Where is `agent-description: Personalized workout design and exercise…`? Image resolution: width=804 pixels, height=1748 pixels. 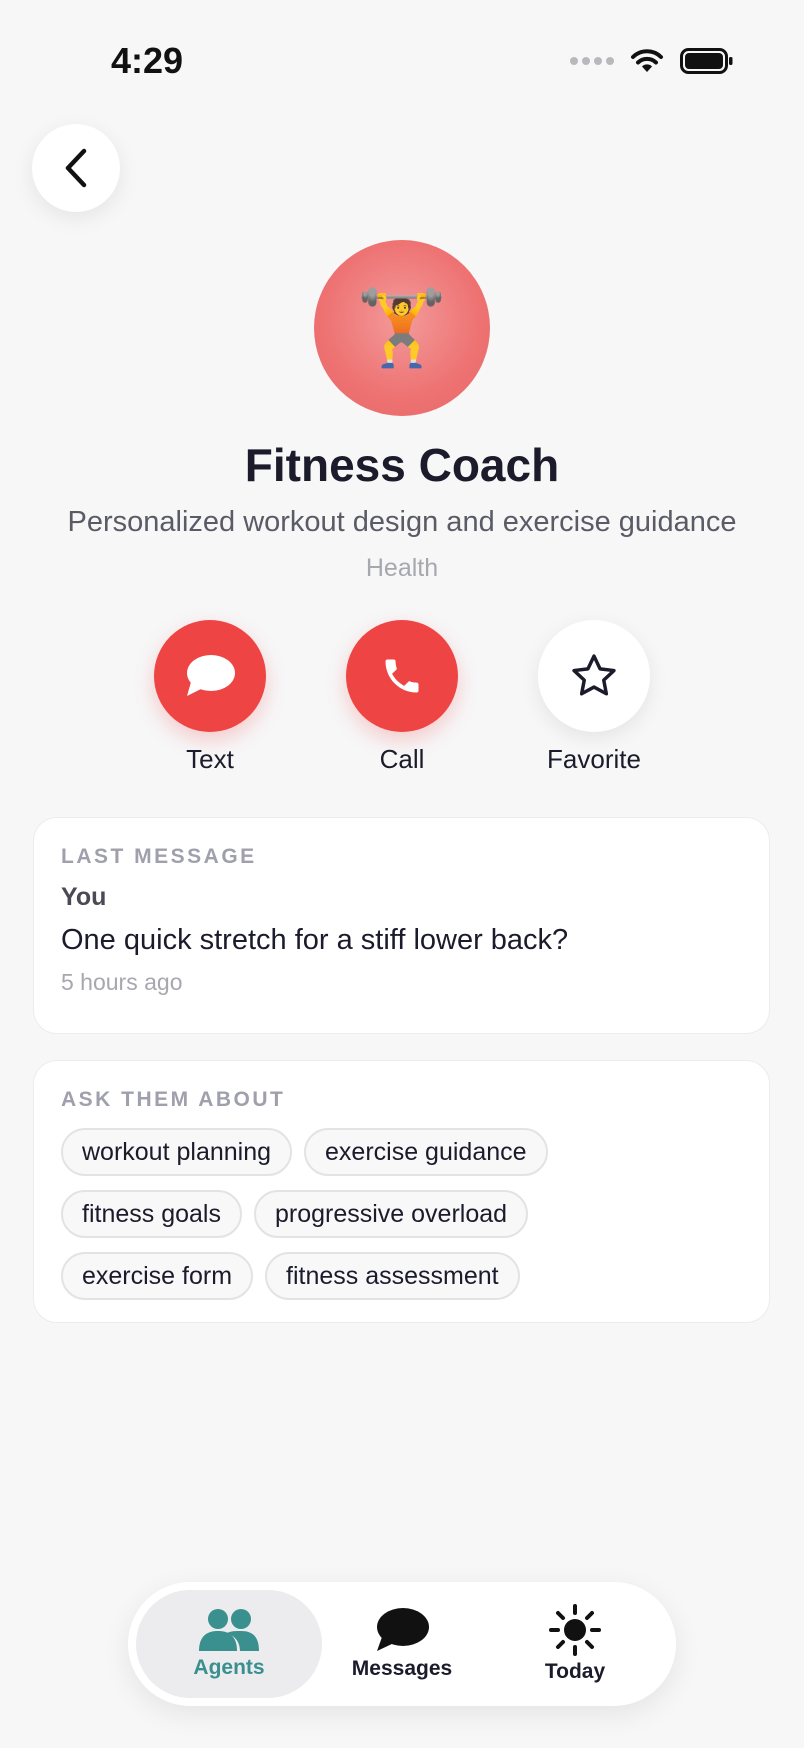 agent-description: Personalized workout design and exercise… is located at coordinates (402, 522).